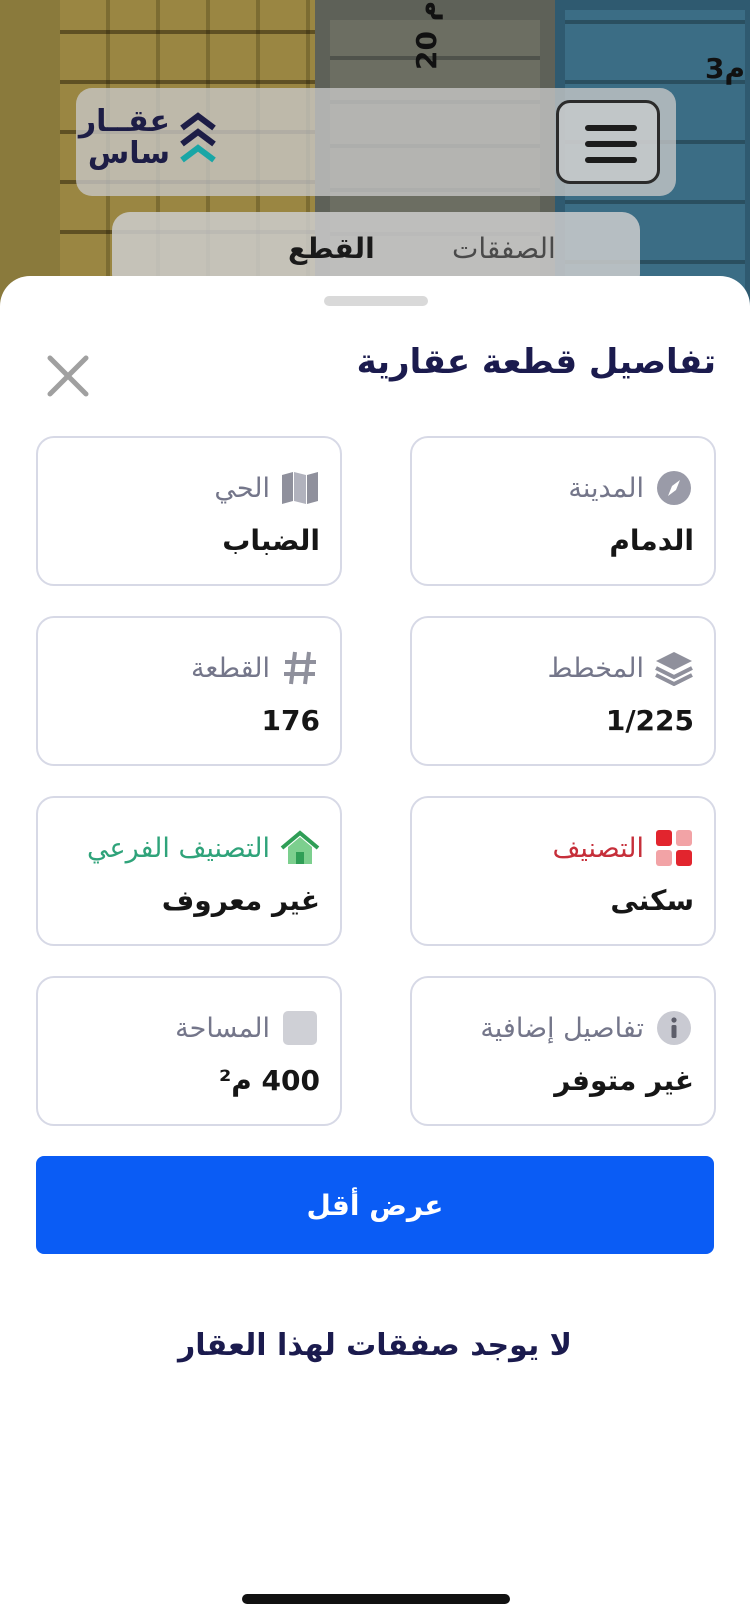 The height and width of the screenshot is (1624, 750). Describe the element at coordinates (271, 540) in the screenshot. I see `card-value: الضباب` at that location.